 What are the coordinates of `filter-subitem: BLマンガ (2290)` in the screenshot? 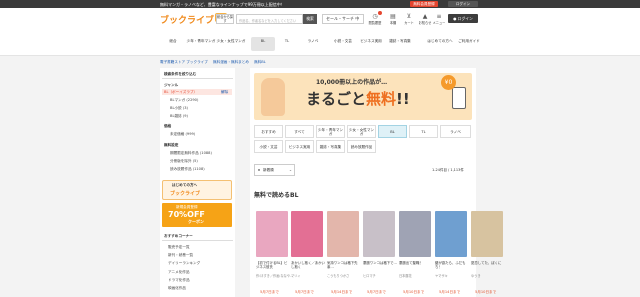 It's located at (184, 100).